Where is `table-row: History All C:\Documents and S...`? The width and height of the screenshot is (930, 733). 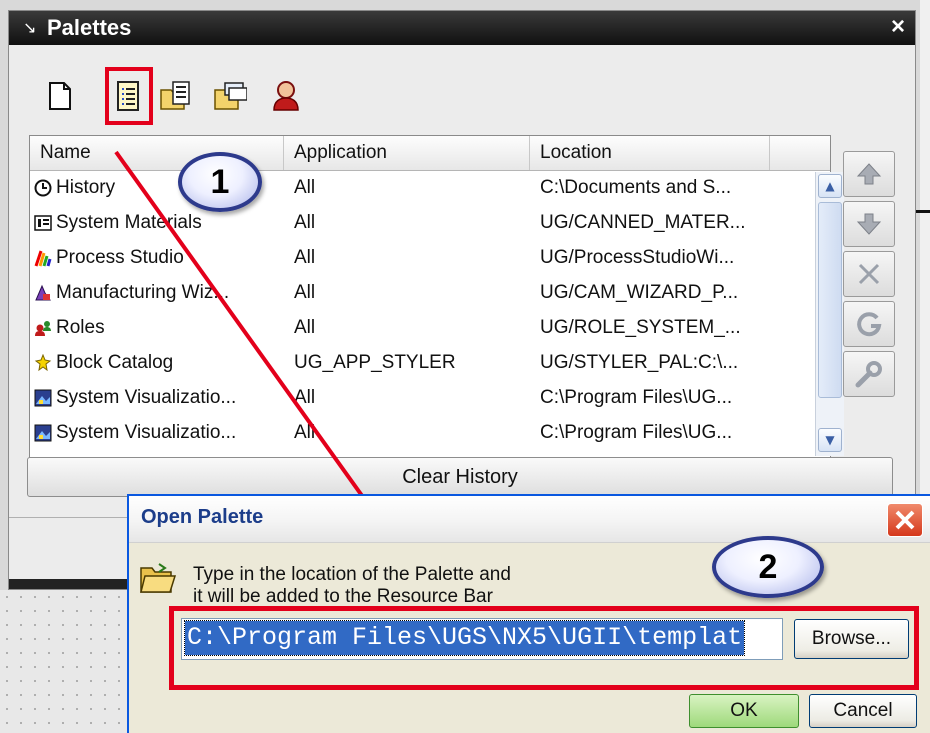
table-row: History All C:\Documents and S... is located at coordinates (410, 187).